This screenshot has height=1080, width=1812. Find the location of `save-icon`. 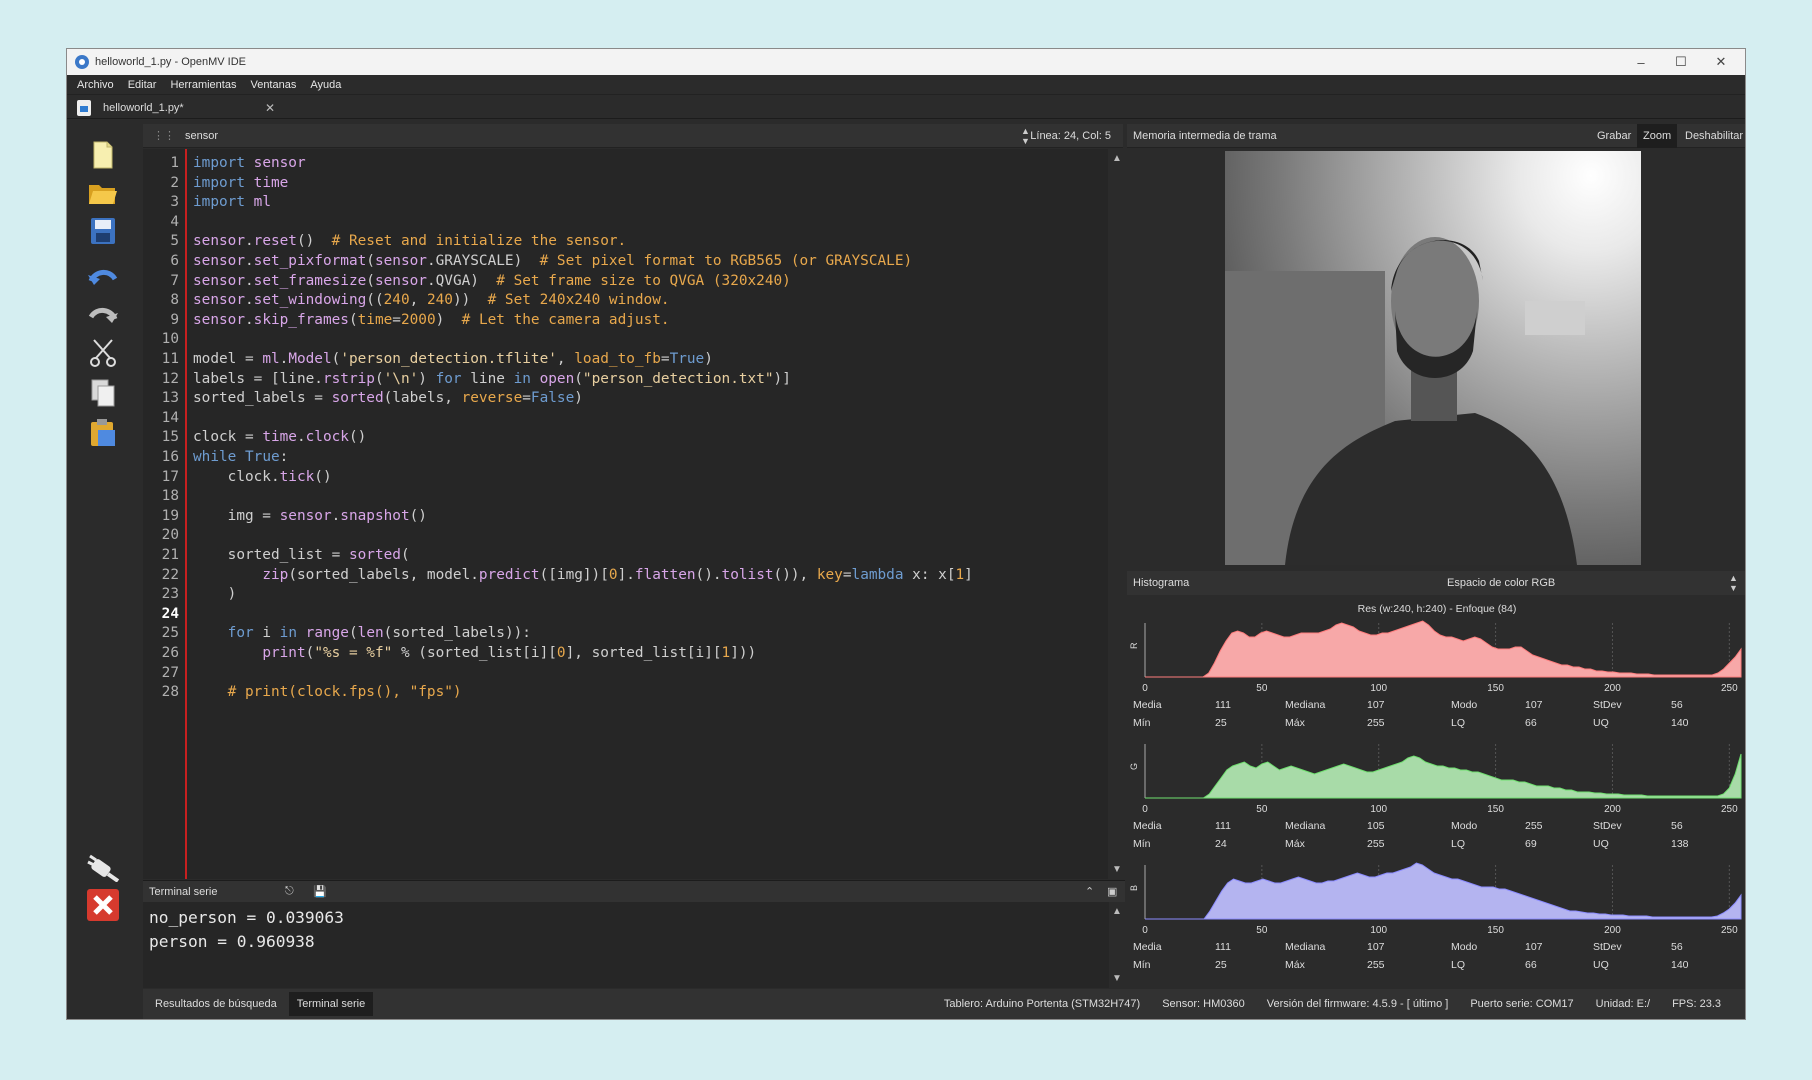

save-icon is located at coordinates (103, 231).